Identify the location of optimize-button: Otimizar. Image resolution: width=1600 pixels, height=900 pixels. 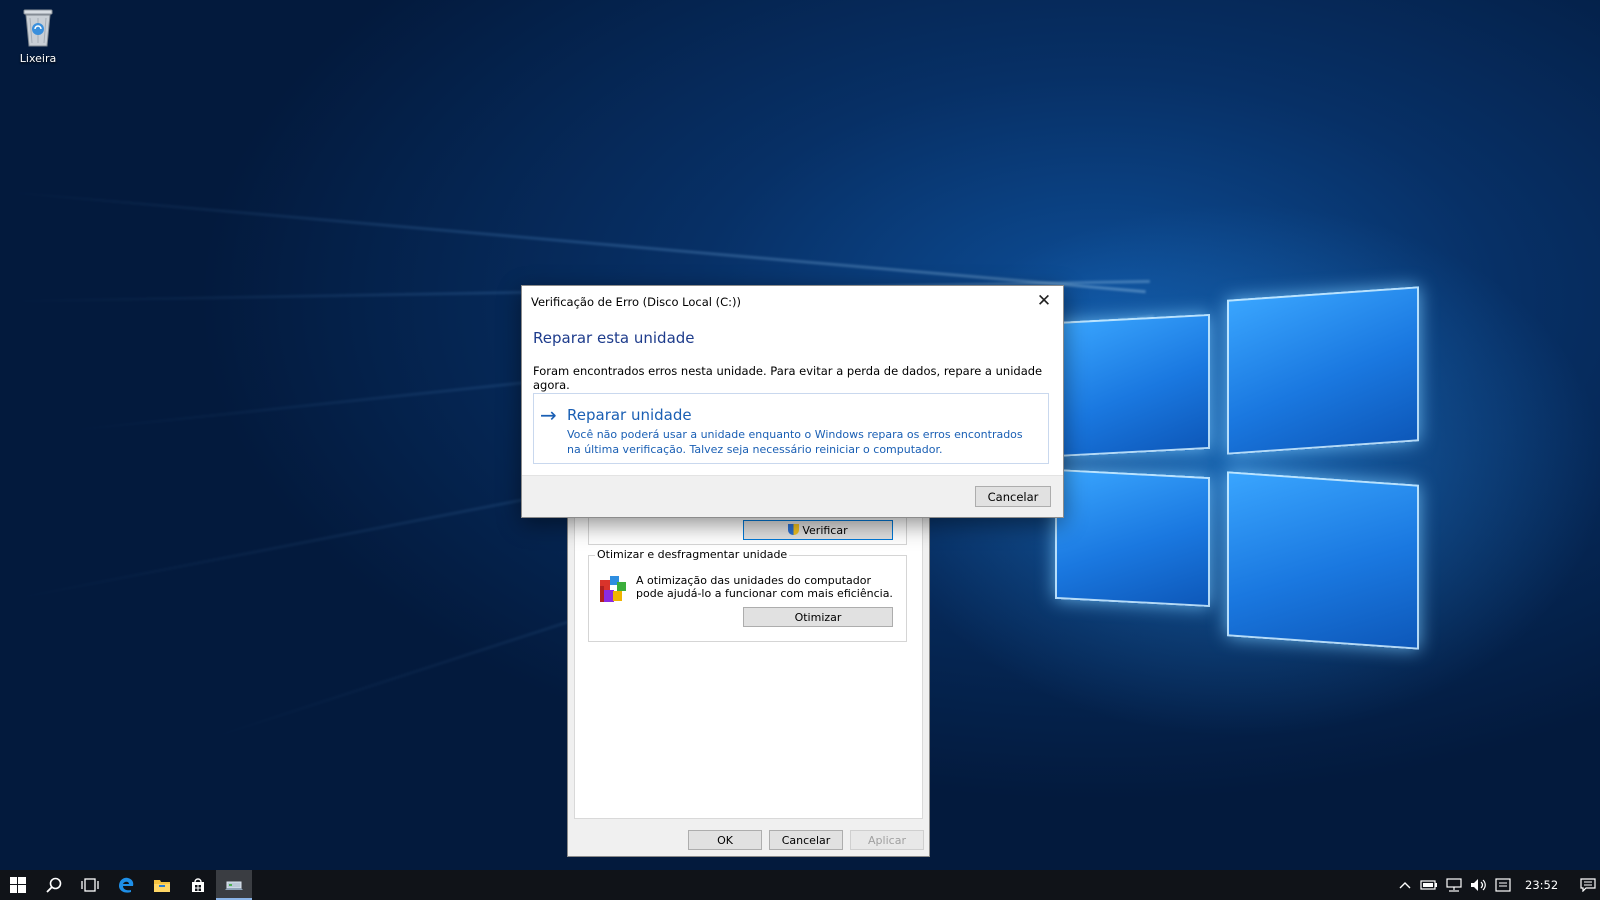
(818, 617).